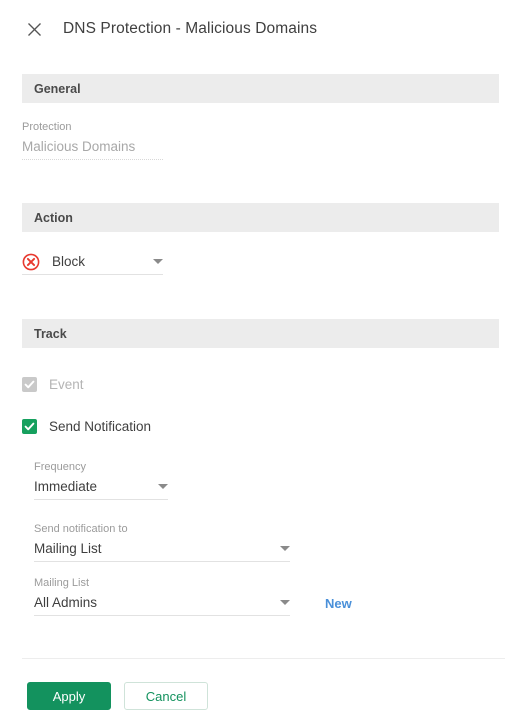  I want to click on send-notification-to-field-value: Mailing List, so click(68, 548).